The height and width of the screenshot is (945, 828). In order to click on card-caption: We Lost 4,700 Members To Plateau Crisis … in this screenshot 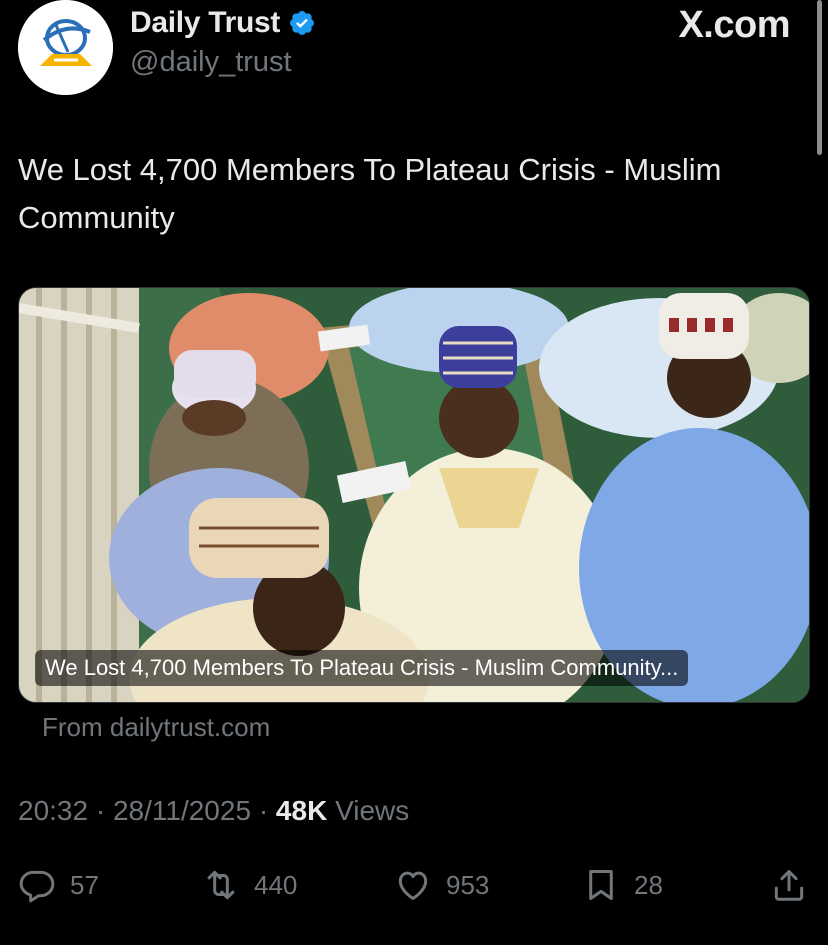, I will do `click(362, 668)`.